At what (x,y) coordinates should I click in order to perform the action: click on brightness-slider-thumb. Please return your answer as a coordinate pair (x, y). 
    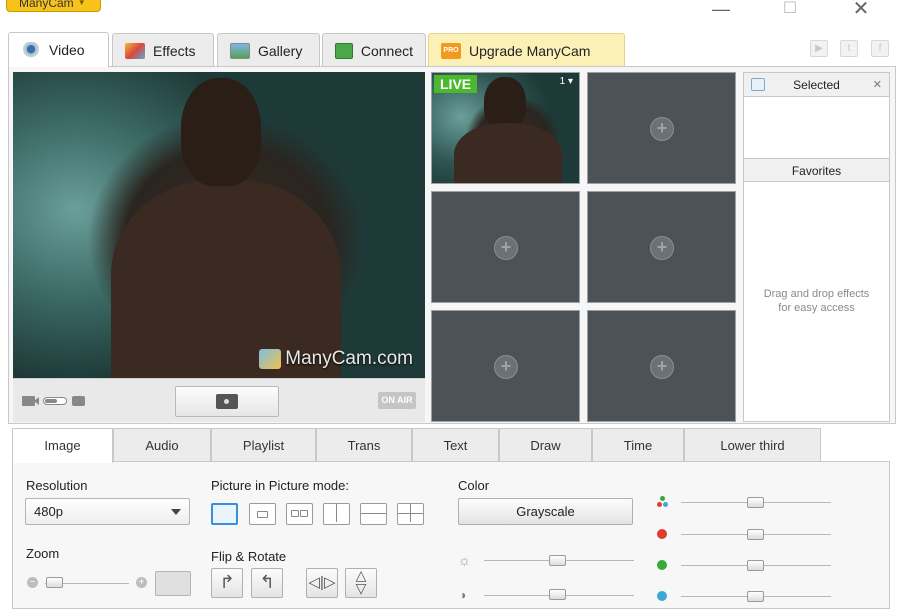
    Looking at the image, I should click on (557, 560).